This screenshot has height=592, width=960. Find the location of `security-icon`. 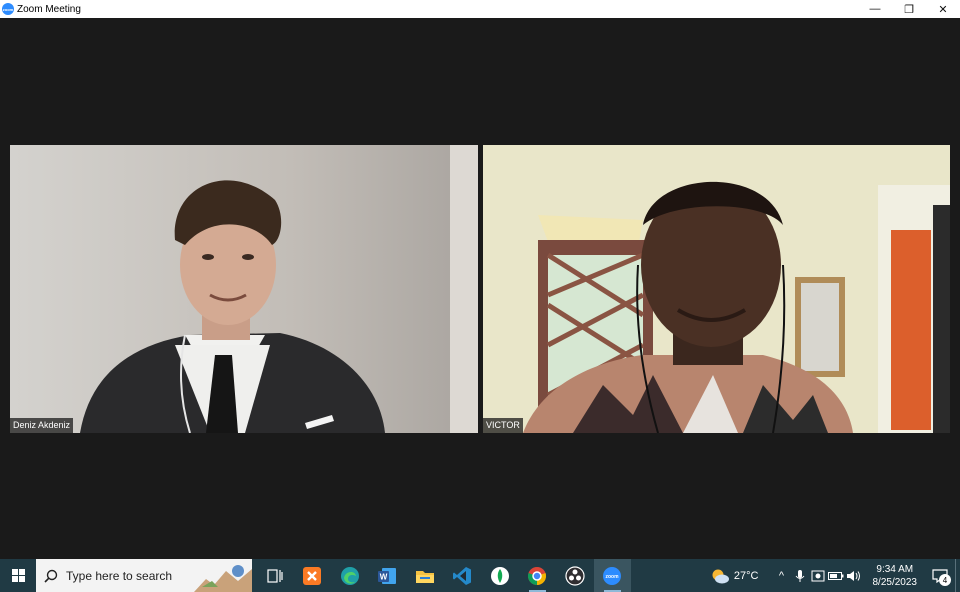

security-icon is located at coordinates (817, 575).